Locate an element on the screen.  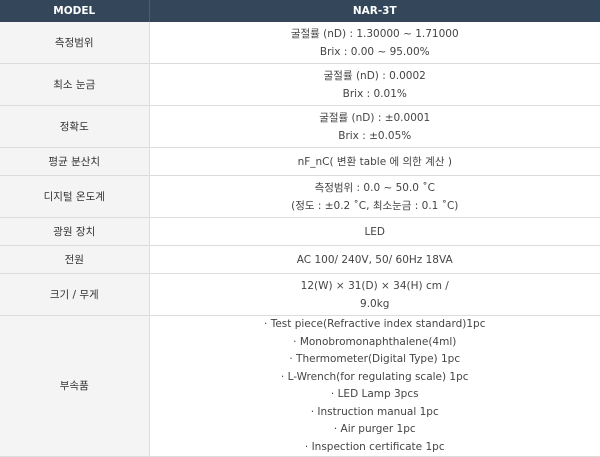
row-label: 정확도 is located at coordinates (74, 127).